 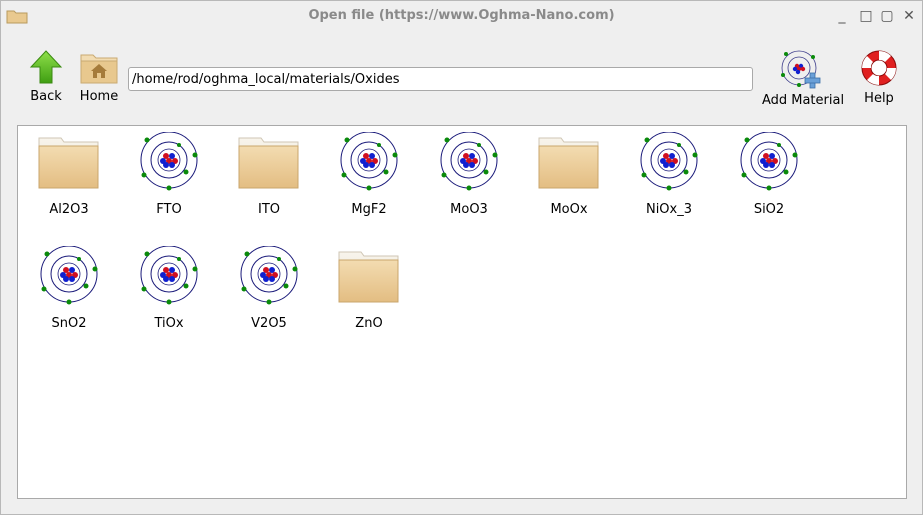 I want to click on file-item-zno: ZnO, so click(x=369, y=298).